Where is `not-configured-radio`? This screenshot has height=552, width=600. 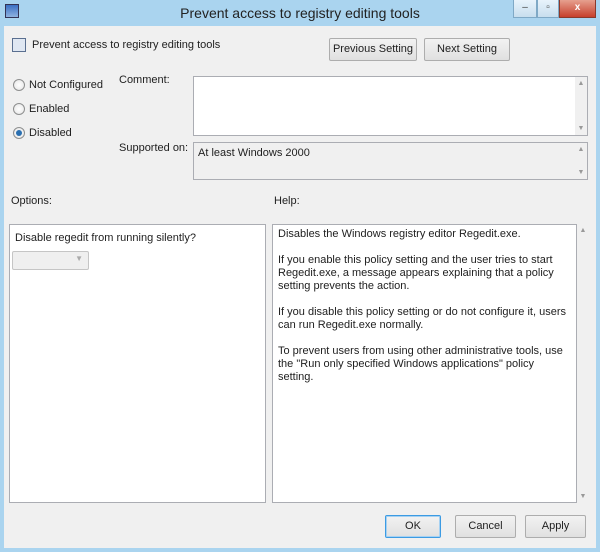
not-configured-radio is located at coordinates (19, 85).